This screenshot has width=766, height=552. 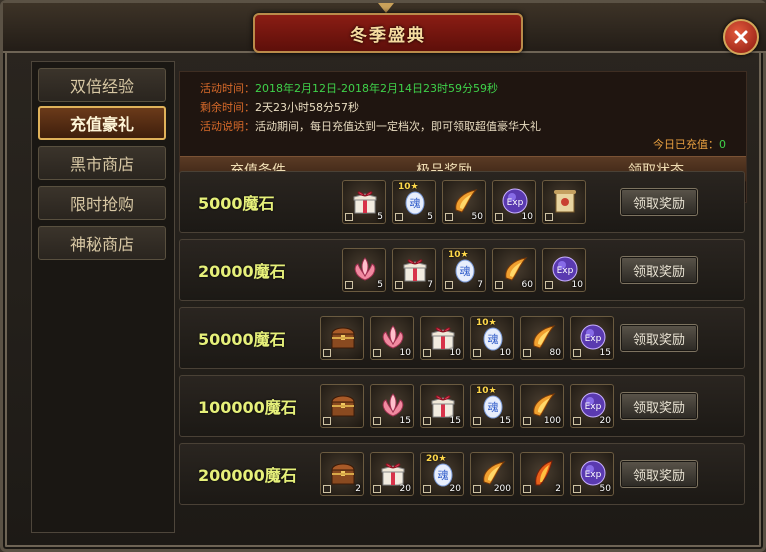 What do you see at coordinates (102, 163) in the screenshot?
I see `sidebar-item-black-market: 黑市商店` at bounding box center [102, 163].